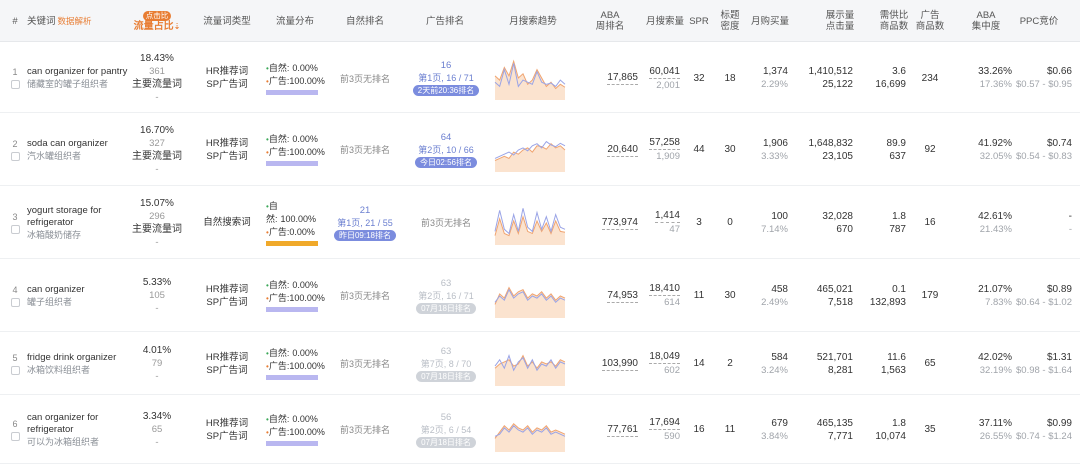  What do you see at coordinates (177, 26) in the screenshot?
I see `sort-desc-icon: ⇣` at bounding box center [177, 26].